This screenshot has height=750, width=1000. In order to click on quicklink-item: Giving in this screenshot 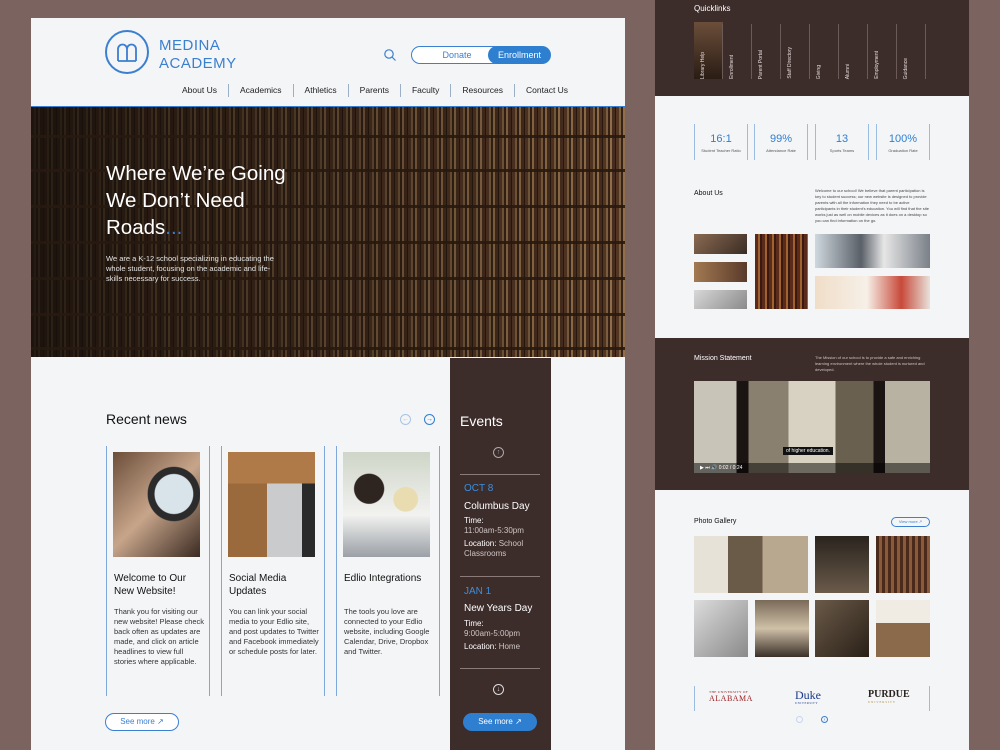, I will do `click(824, 51)`.